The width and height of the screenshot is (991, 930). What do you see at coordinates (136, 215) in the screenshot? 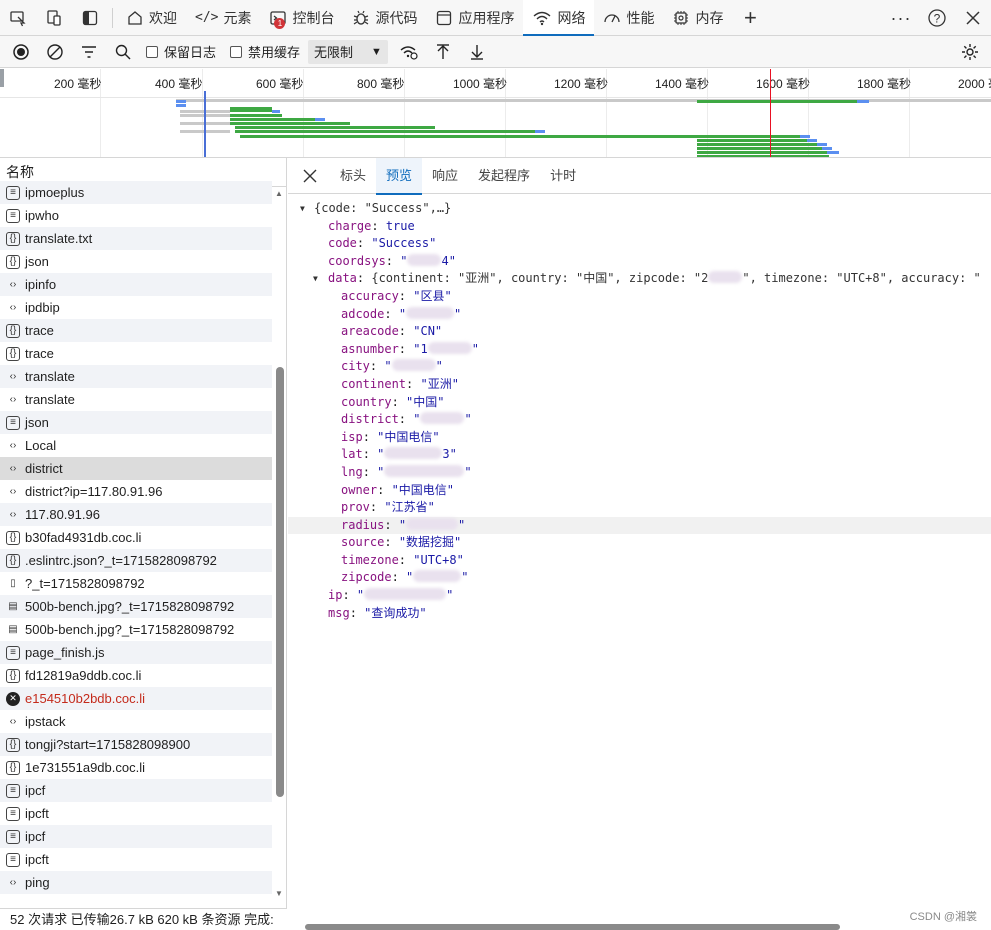
I see `request-row: ≡ ipwho` at bounding box center [136, 215].